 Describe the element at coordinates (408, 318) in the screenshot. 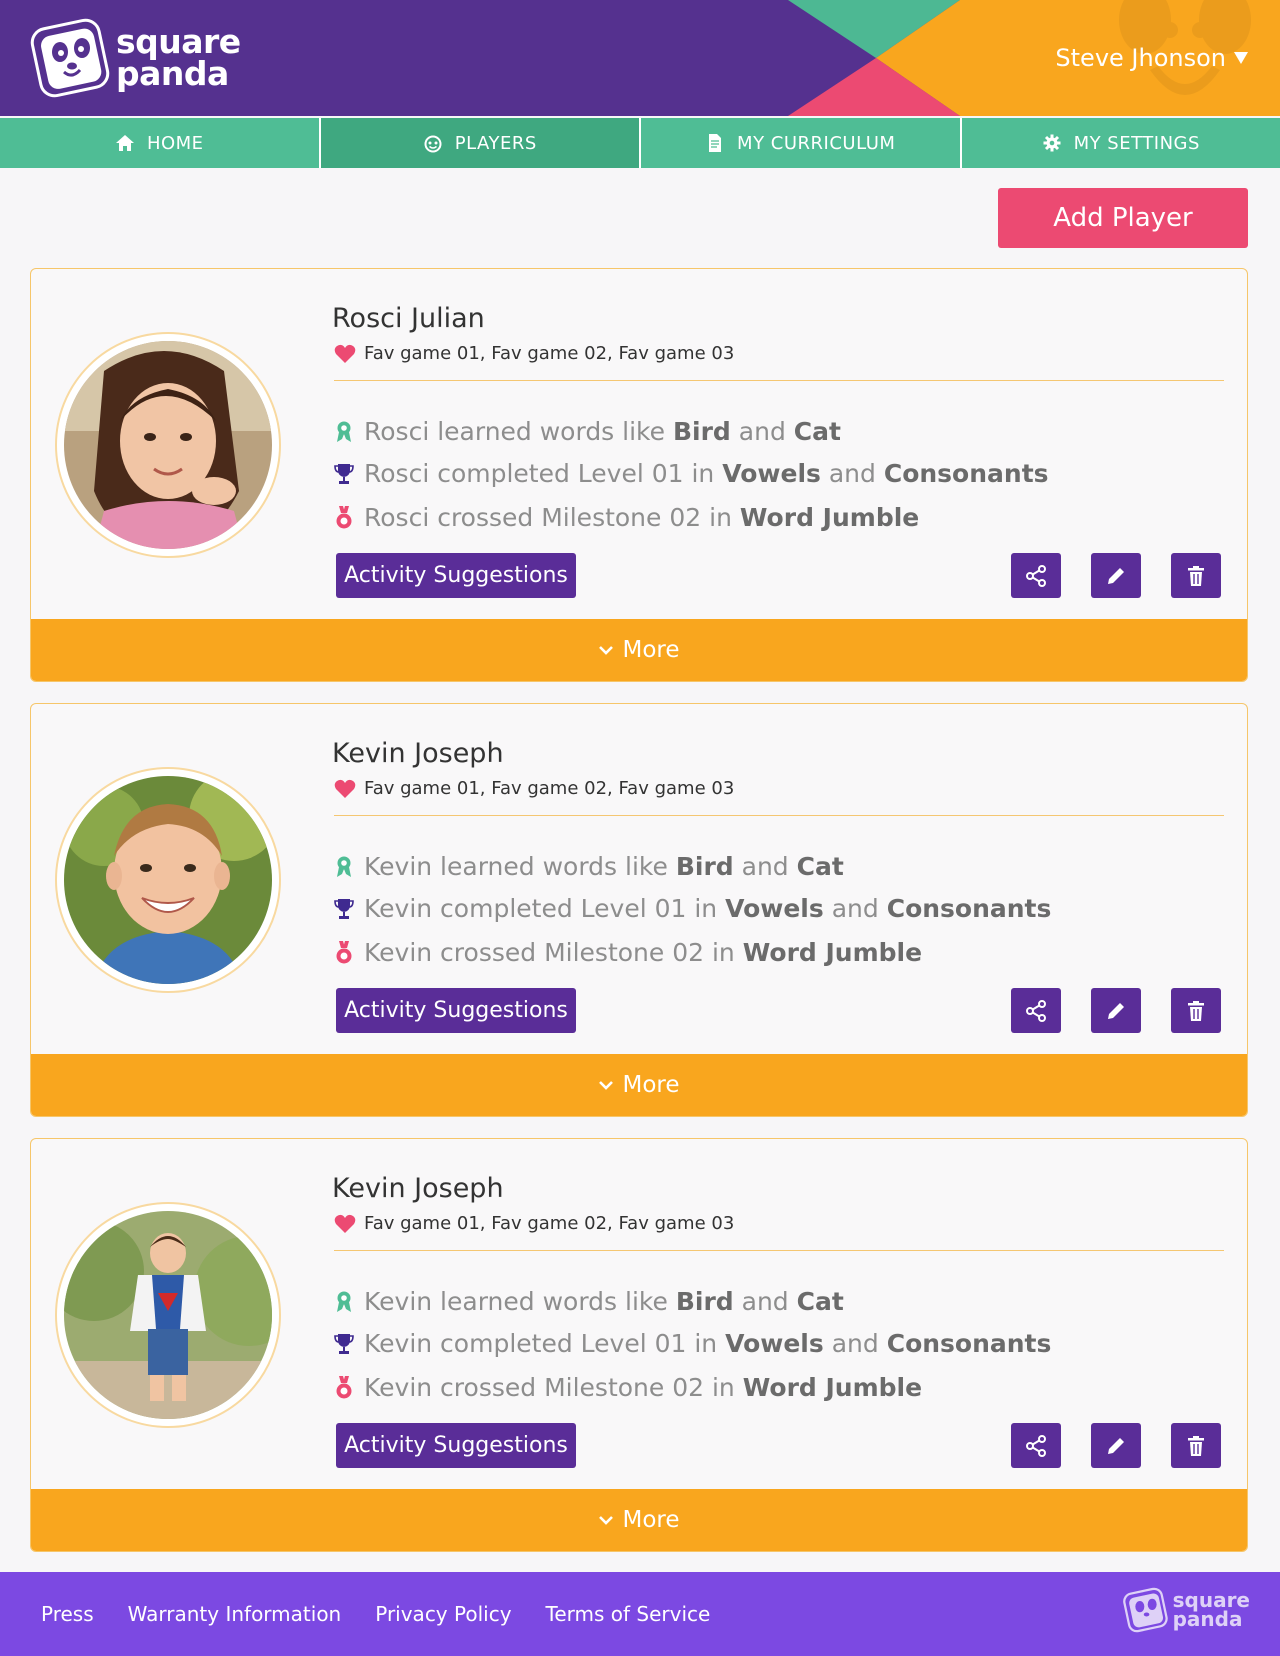

I see `player-name: Rosci Julian` at that location.